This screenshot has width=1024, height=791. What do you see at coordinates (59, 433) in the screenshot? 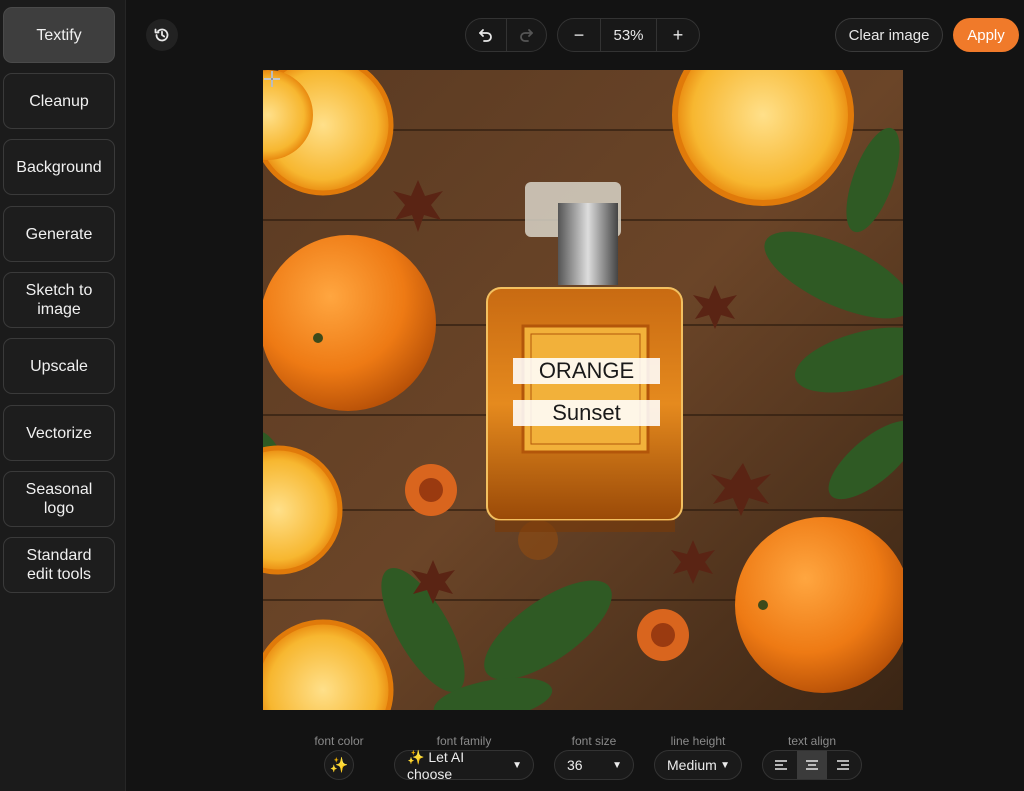
I see `tool-vectorize: Vectorize` at bounding box center [59, 433].